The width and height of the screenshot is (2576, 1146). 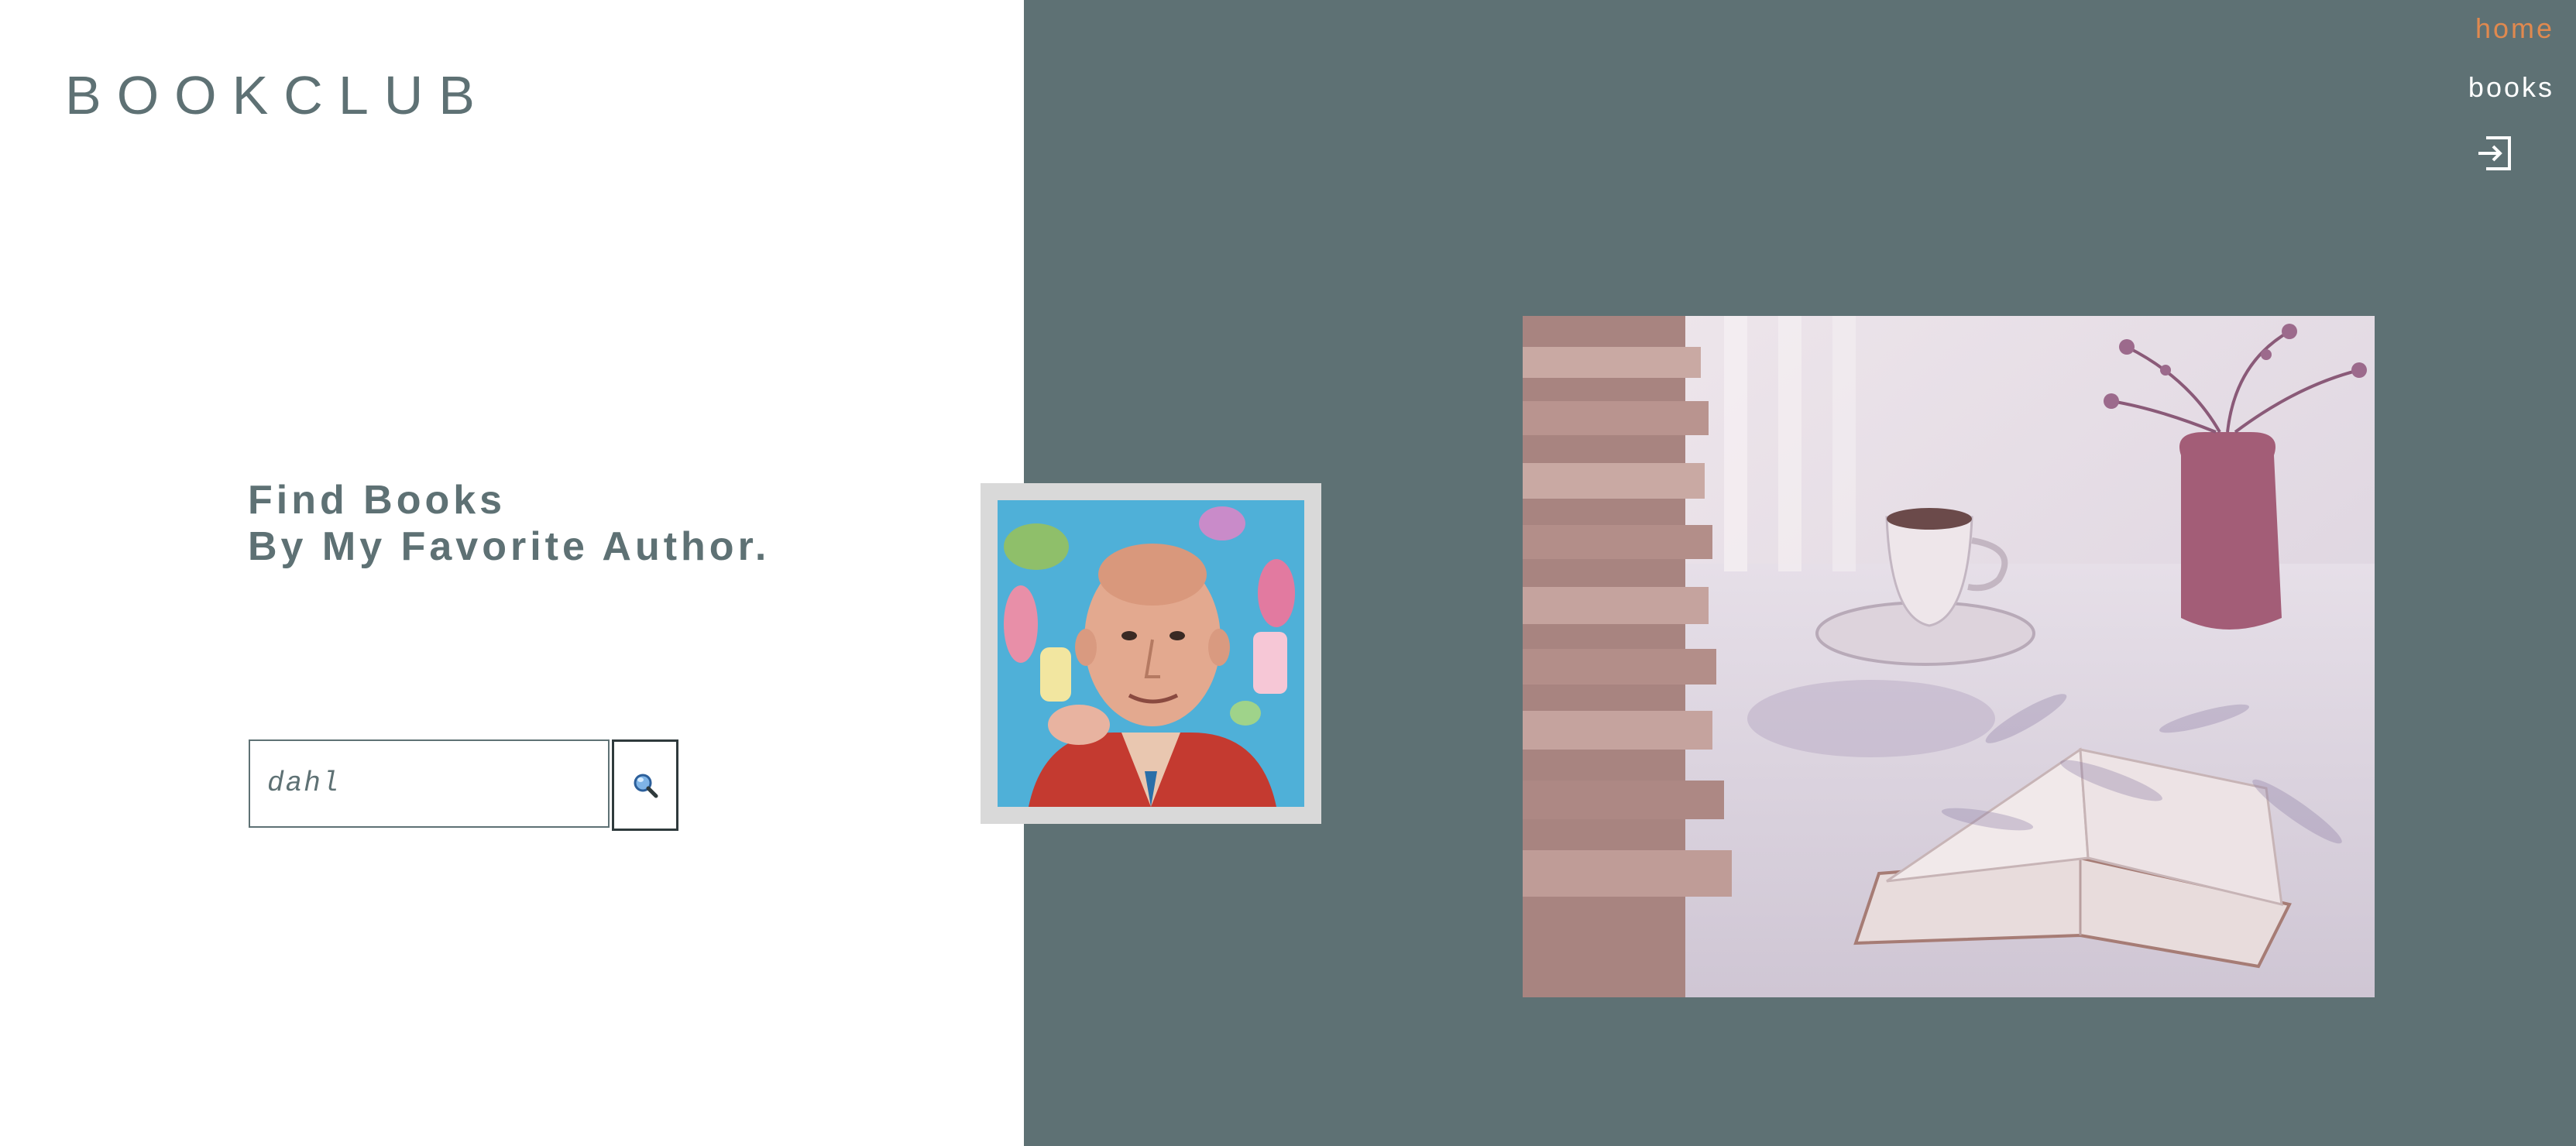 What do you see at coordinates (2495, 153) in the screenshot?
I see `sign-in-icon` at bounding box center [2495, 153].